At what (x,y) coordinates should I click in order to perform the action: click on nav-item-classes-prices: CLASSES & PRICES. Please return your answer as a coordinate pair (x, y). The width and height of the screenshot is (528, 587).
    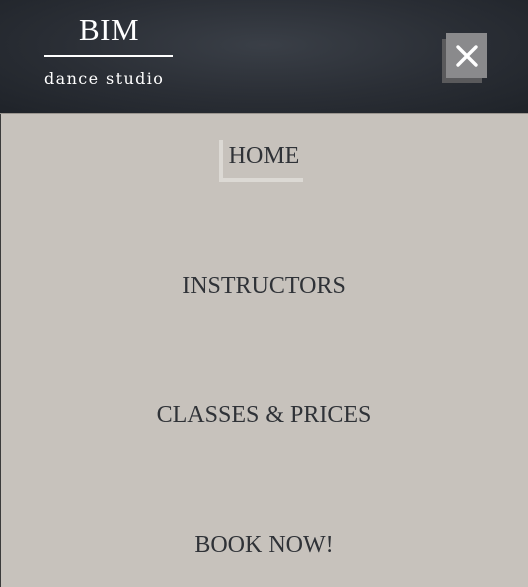
    Looking at the image, I should click on (264, 415).